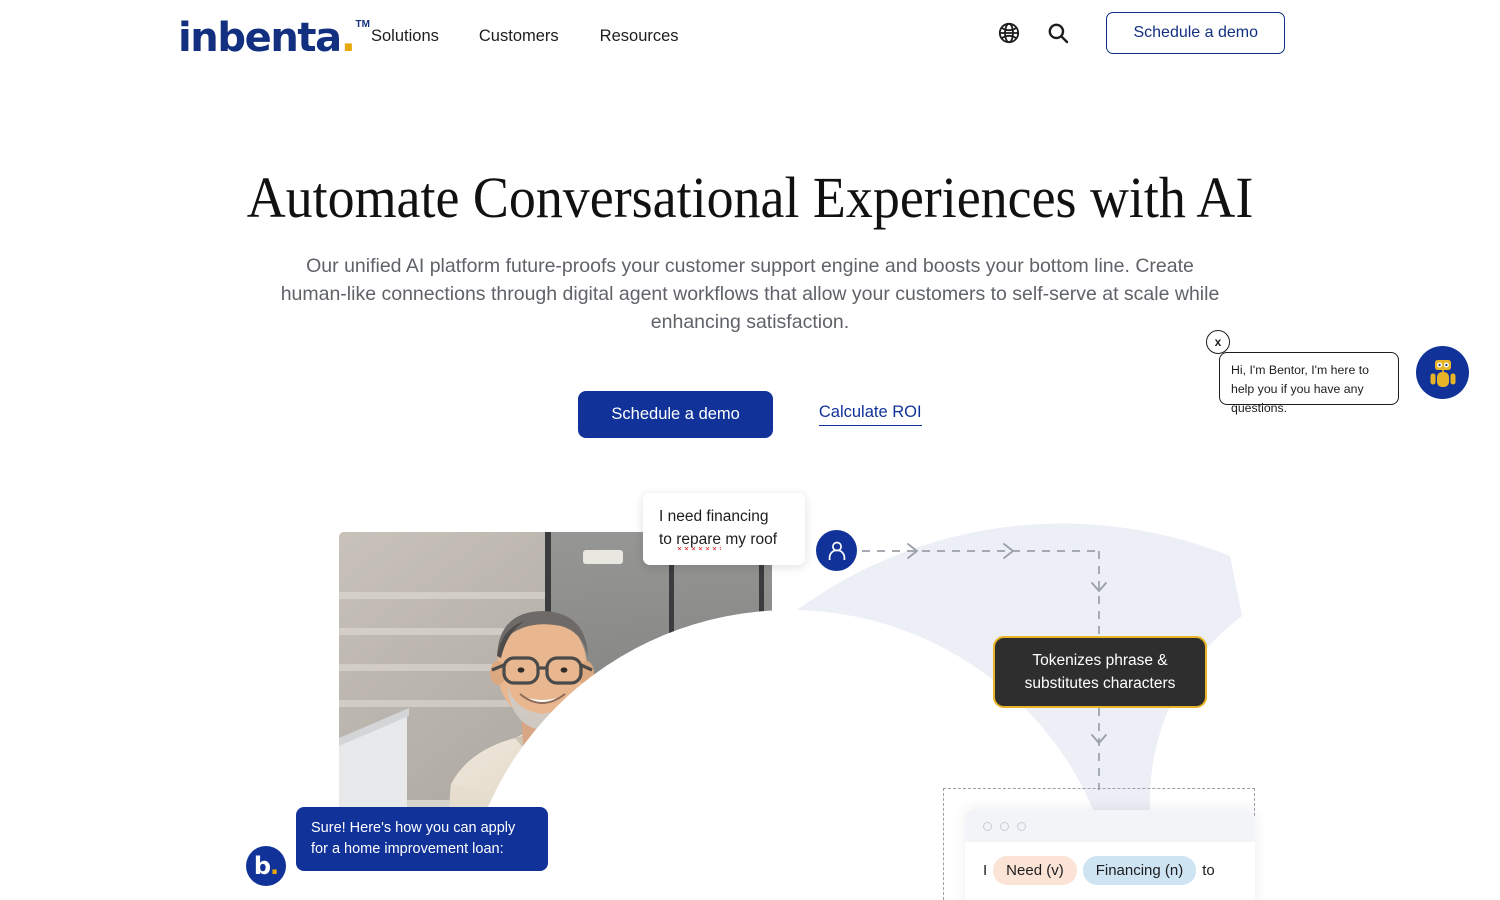  I want to click on token-row: I Need (v) Financing (n) to, so click(1110, 863).